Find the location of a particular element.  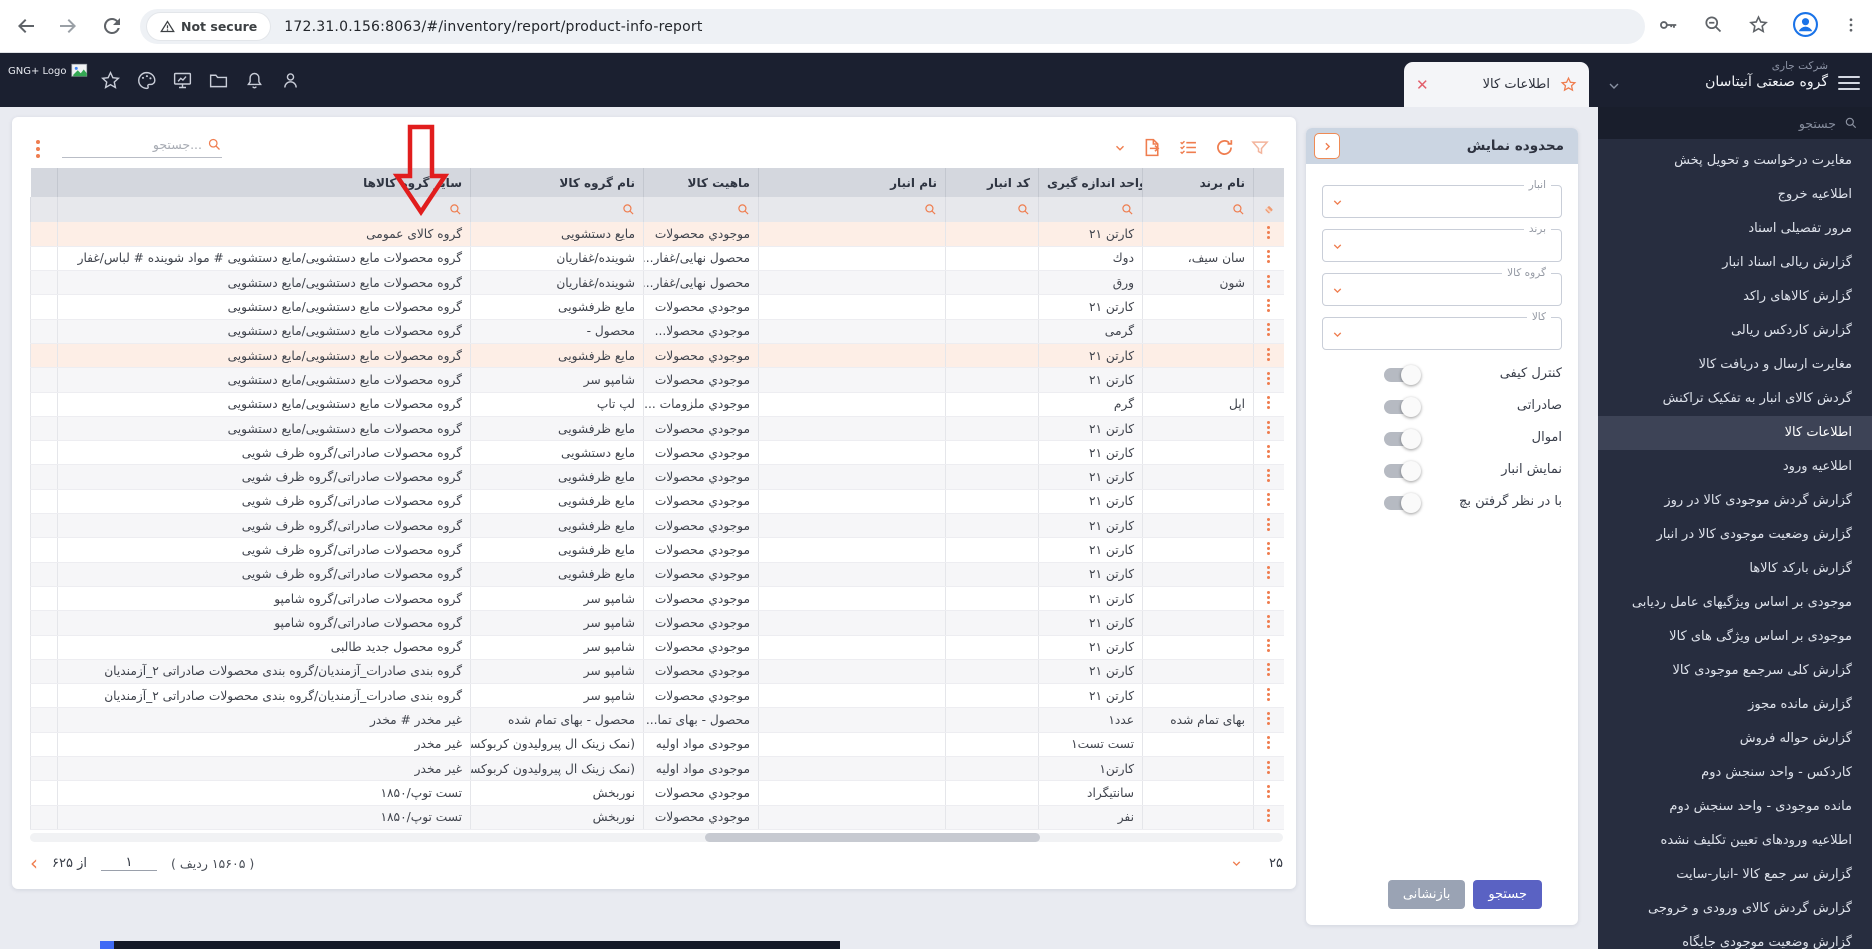

search-button: جستجو is located at coordinates (1507, 894).